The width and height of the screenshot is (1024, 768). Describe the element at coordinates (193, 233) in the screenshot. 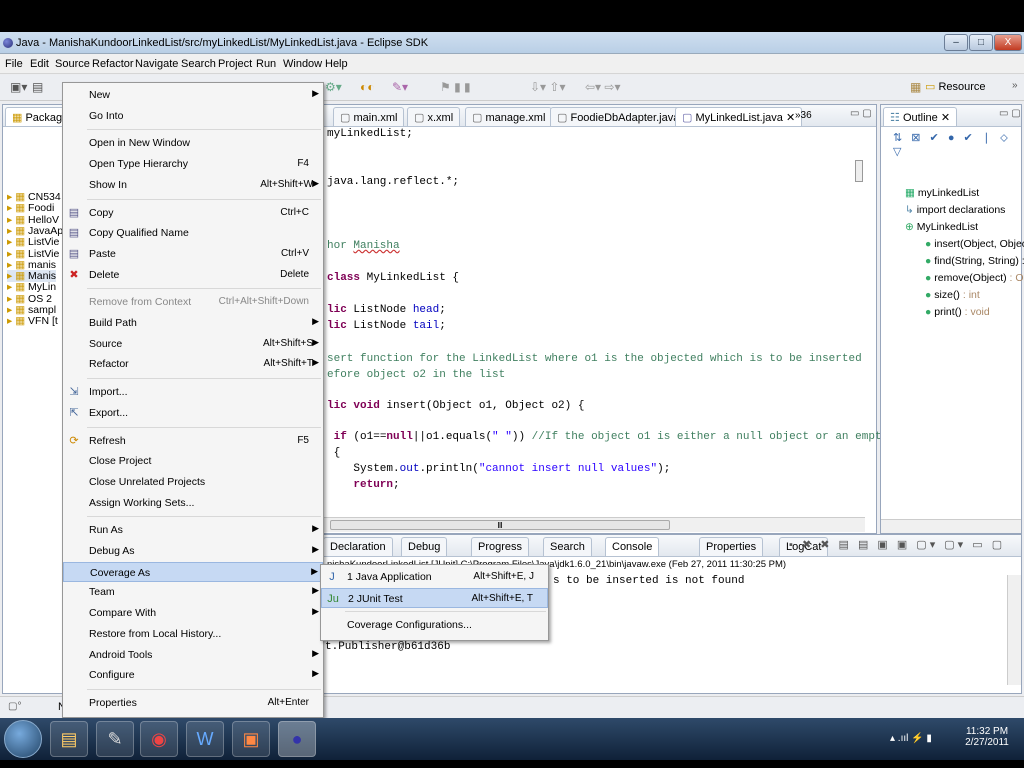

I see `menu-item-copy-qualified-name: ▤ Copy Qualified Name` at that location.